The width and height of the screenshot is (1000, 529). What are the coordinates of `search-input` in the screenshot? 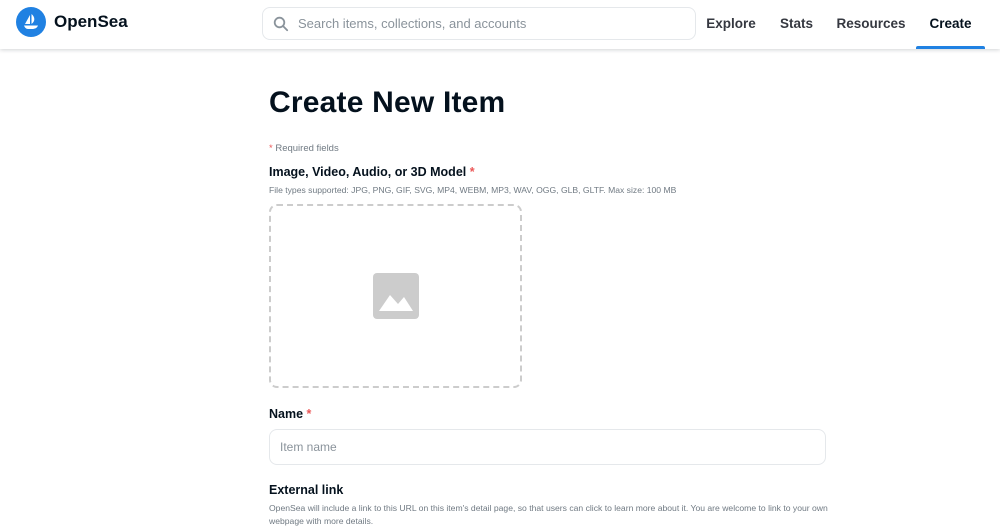 It's located at (488, 23).